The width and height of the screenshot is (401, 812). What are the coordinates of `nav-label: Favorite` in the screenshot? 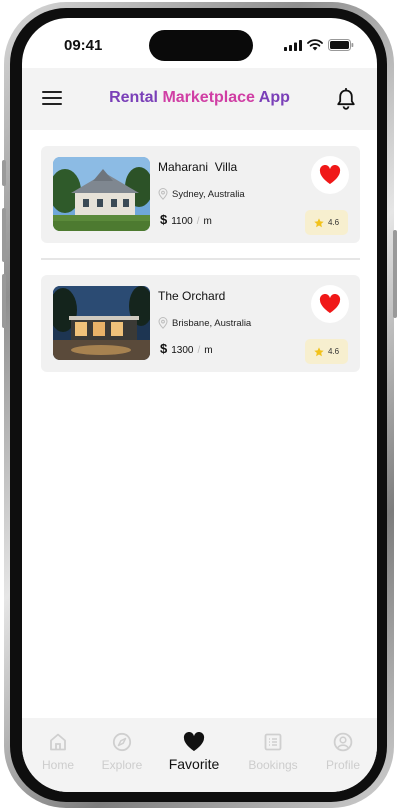 It's located at (194, 764).